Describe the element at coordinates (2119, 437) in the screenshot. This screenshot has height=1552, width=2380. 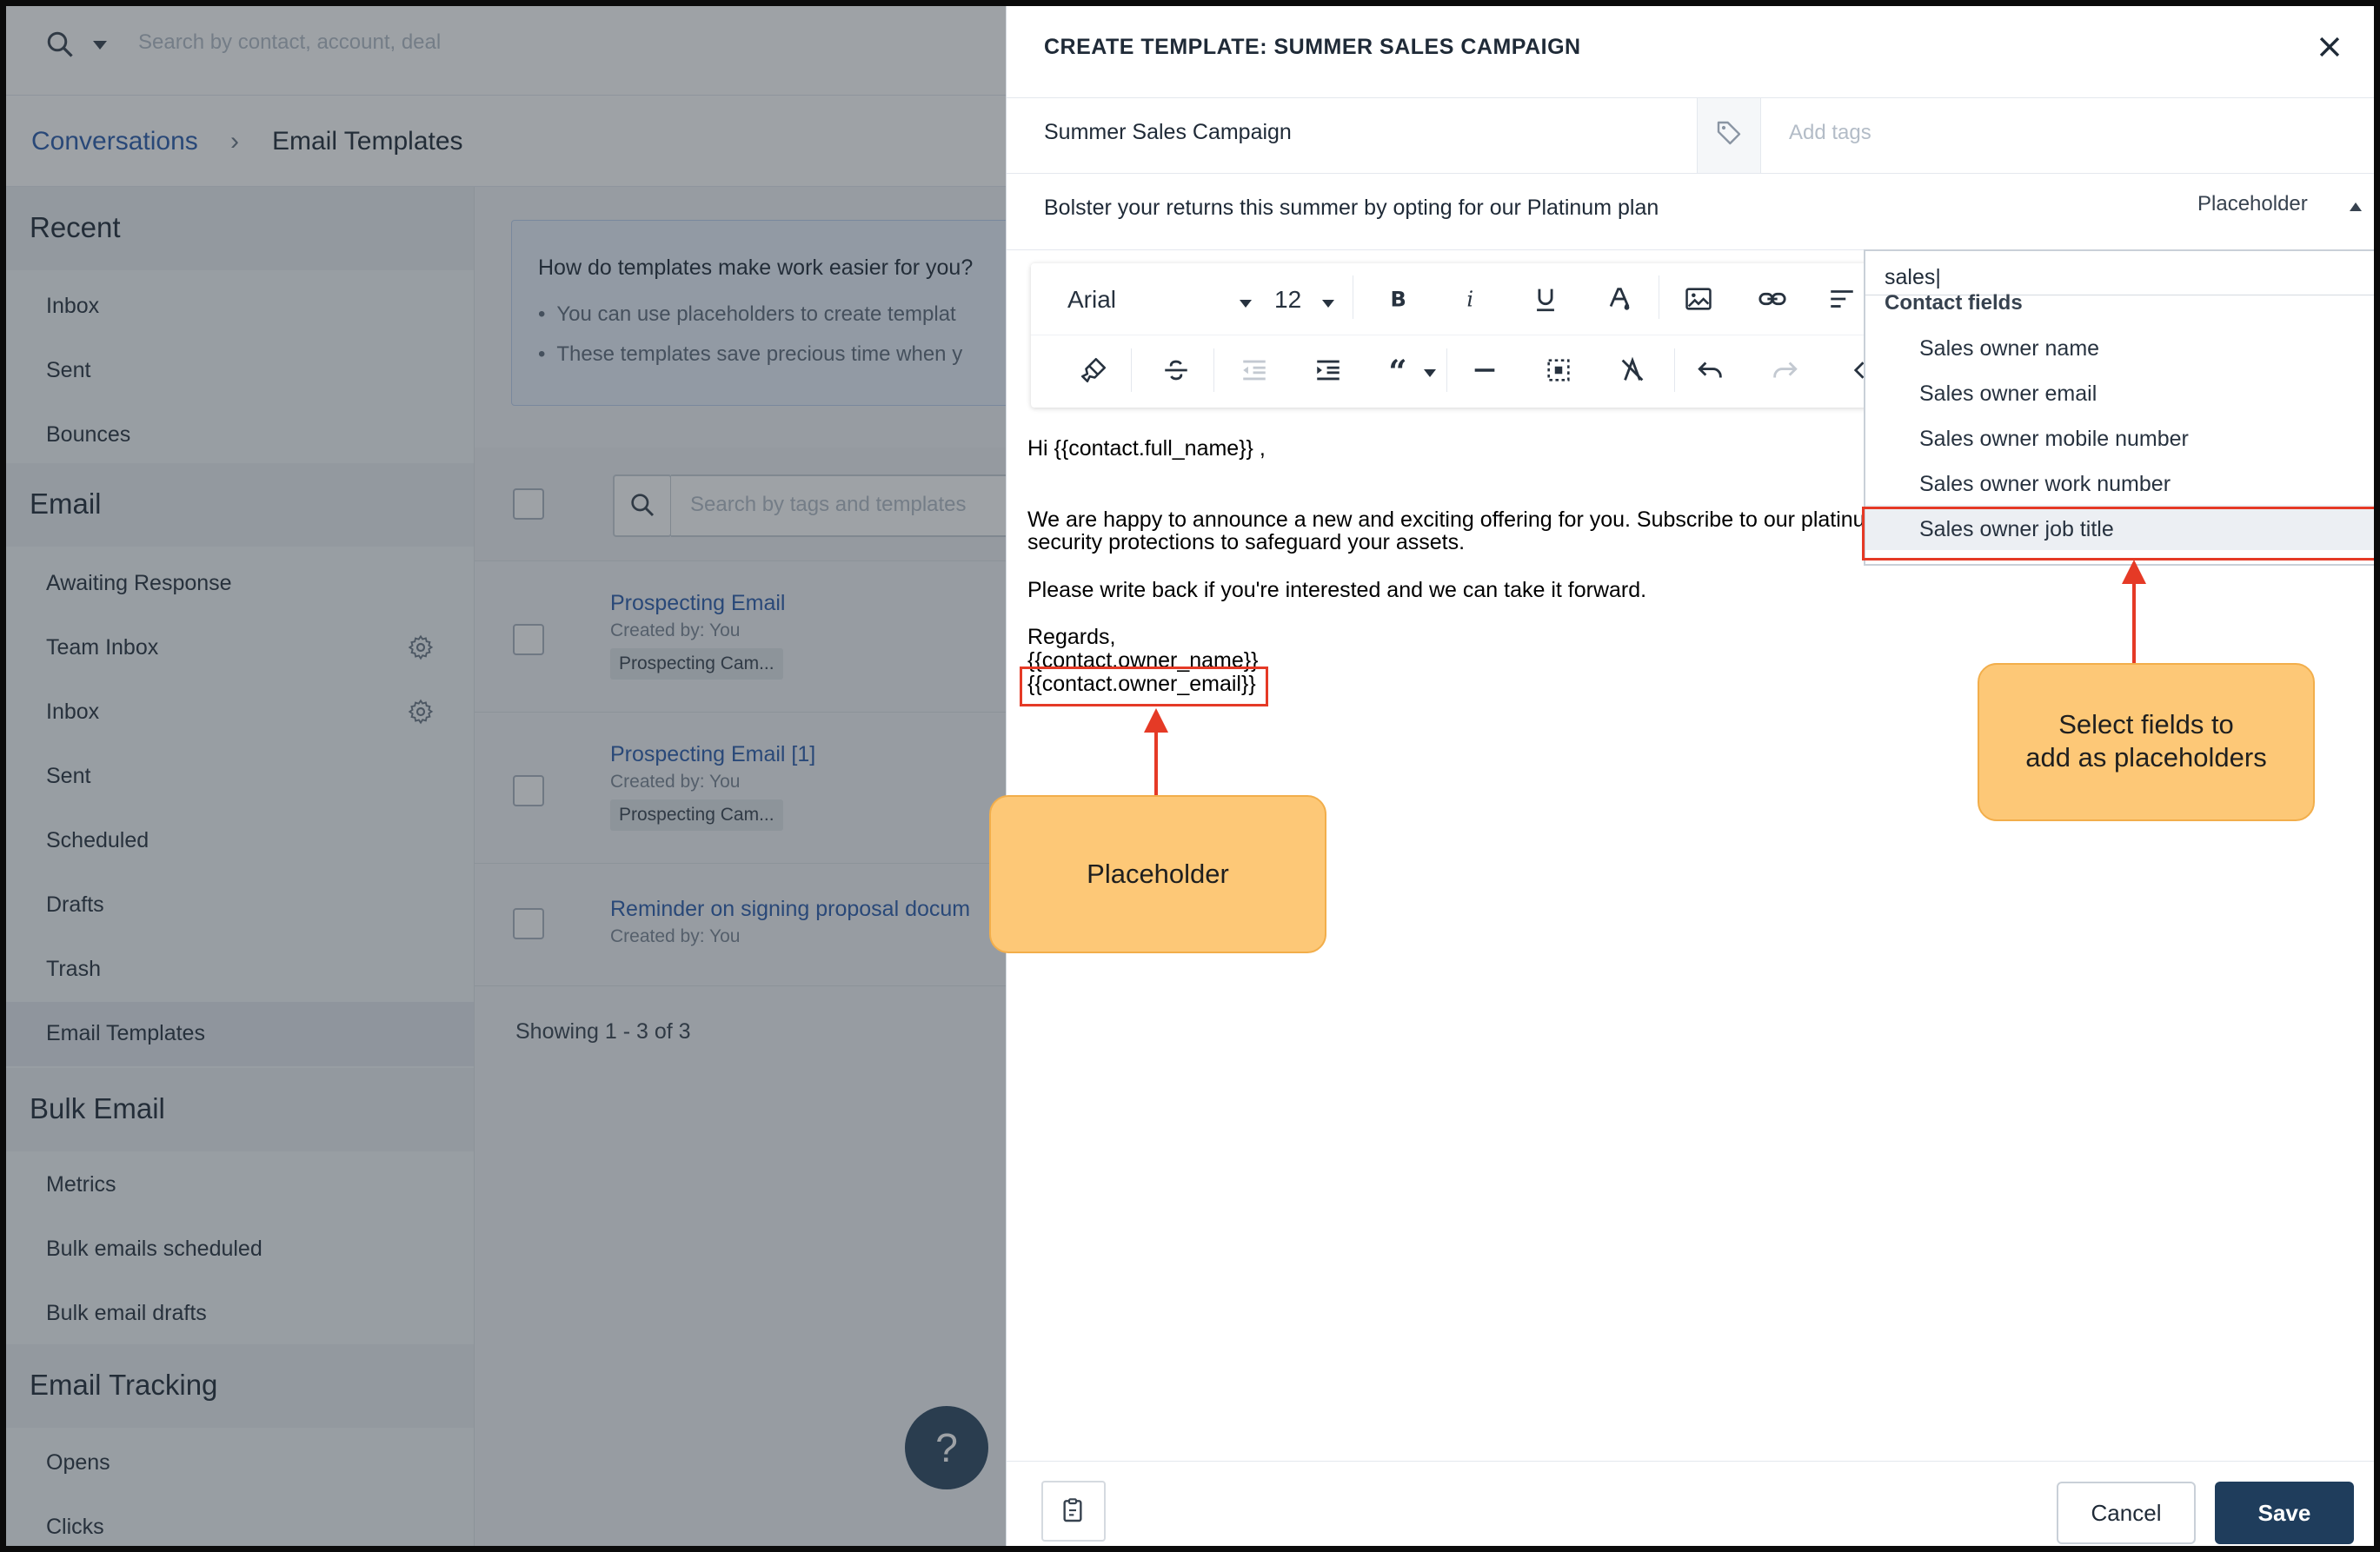
I see `dropdown-option: Sales owner mobile number` at that location.